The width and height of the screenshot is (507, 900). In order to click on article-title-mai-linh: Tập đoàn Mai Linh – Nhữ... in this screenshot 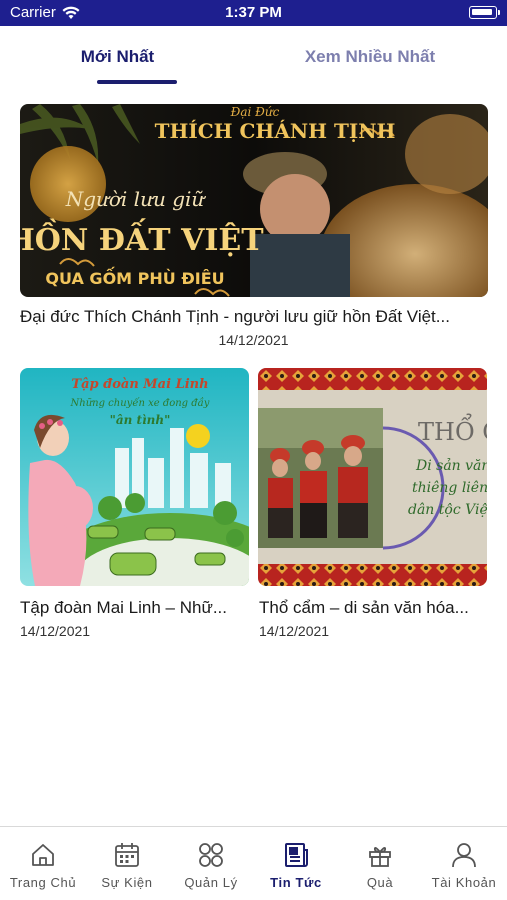, I will do `click(134, 608)`.